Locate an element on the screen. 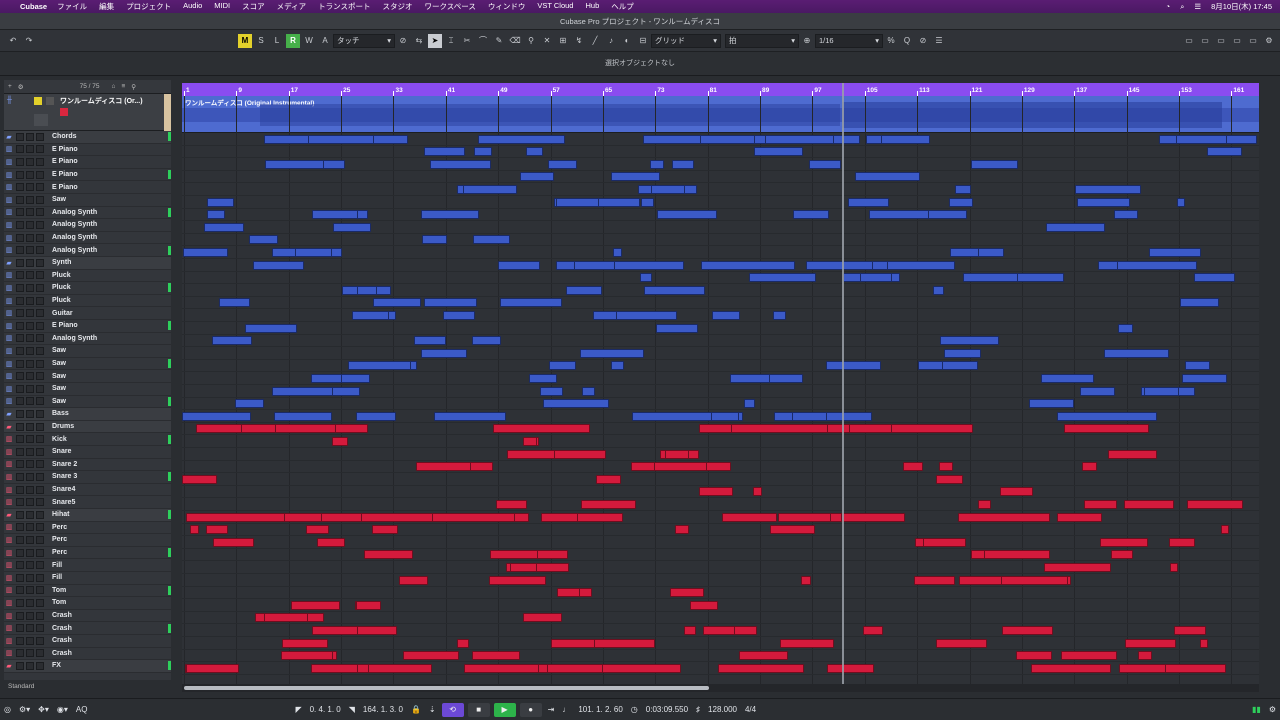 Image resolution: width=1280 pixels, height=720 pixels. track-header: ▰ FX is located at coordinates (87, 666).